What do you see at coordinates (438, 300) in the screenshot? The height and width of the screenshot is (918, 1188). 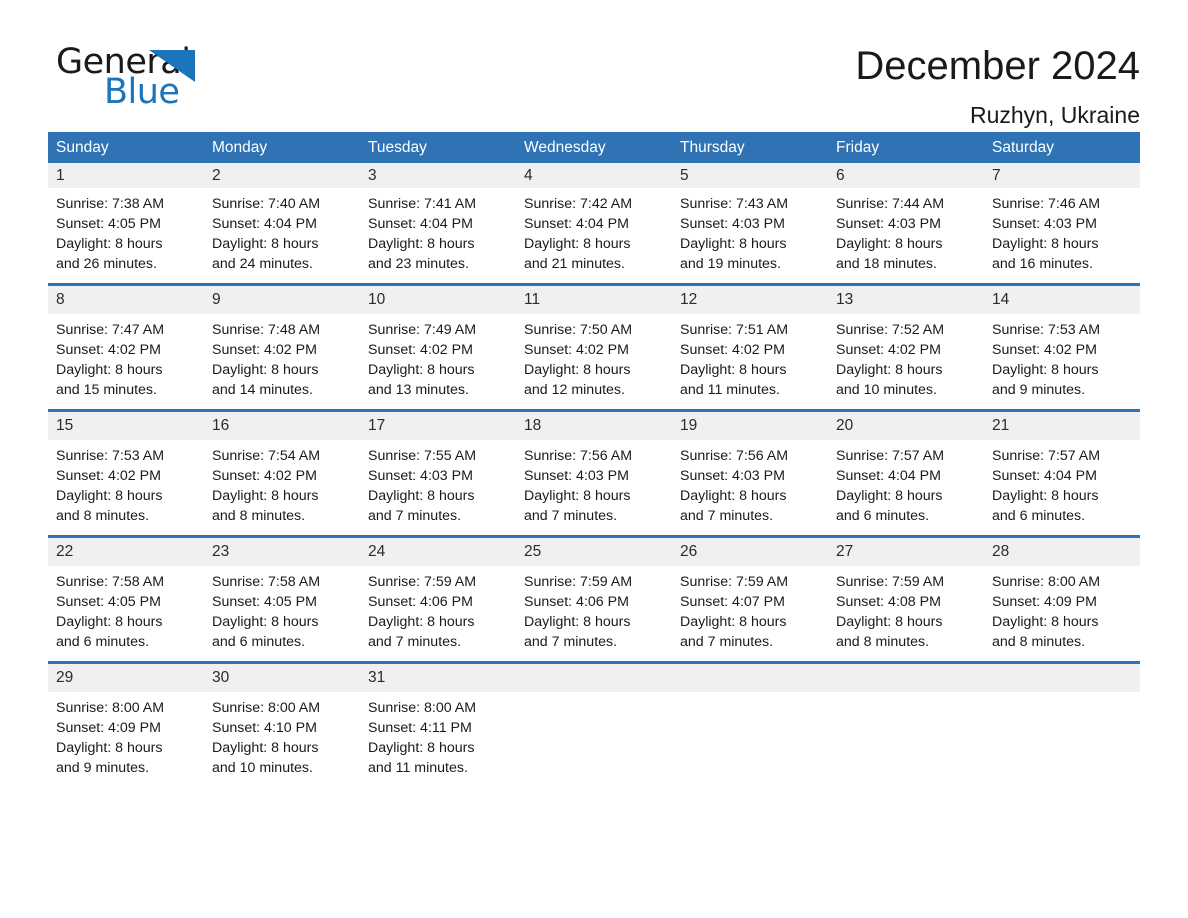 I see `day-number: 10` at bounding box center [438, 300].